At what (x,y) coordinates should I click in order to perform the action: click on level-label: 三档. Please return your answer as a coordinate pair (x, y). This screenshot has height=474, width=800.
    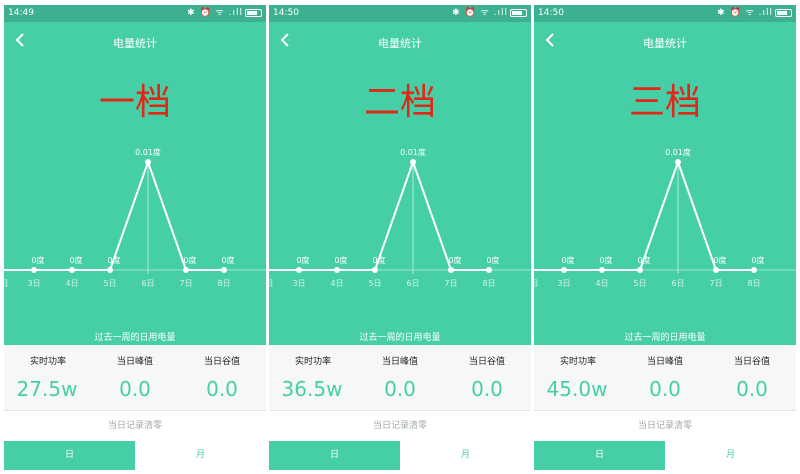
    Looking at the image, I should click on (664, 102).